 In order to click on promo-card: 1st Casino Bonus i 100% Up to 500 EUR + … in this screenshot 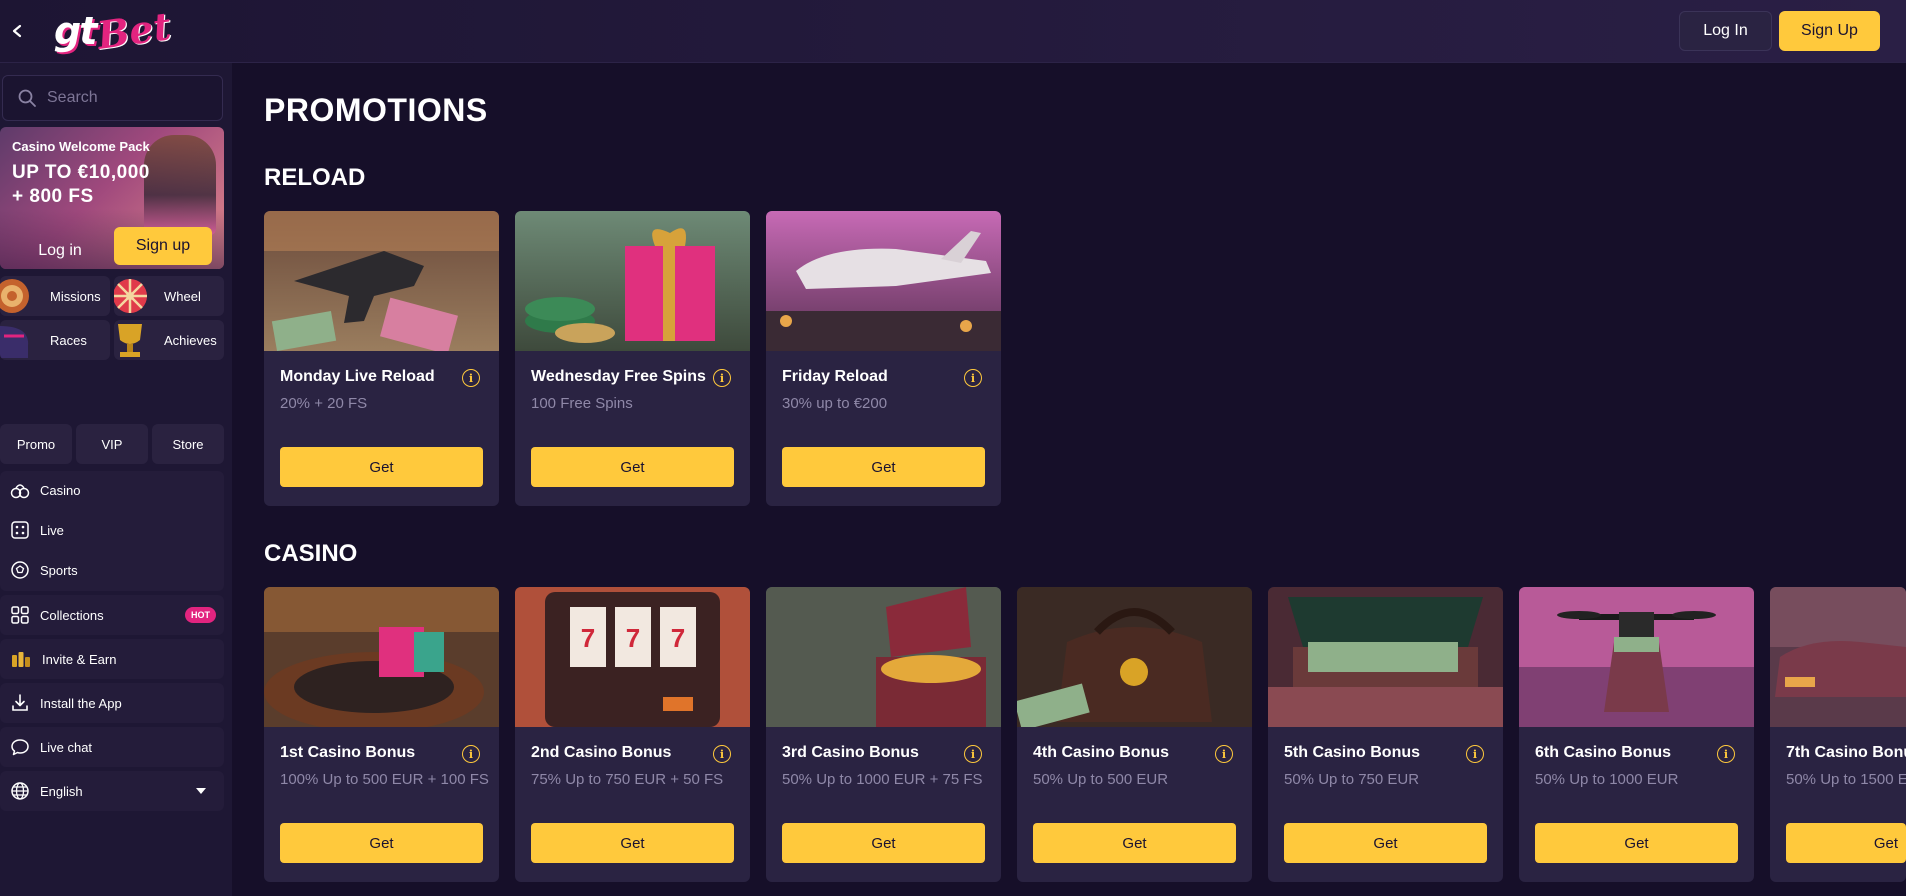, I will do `click(381, 734)`.